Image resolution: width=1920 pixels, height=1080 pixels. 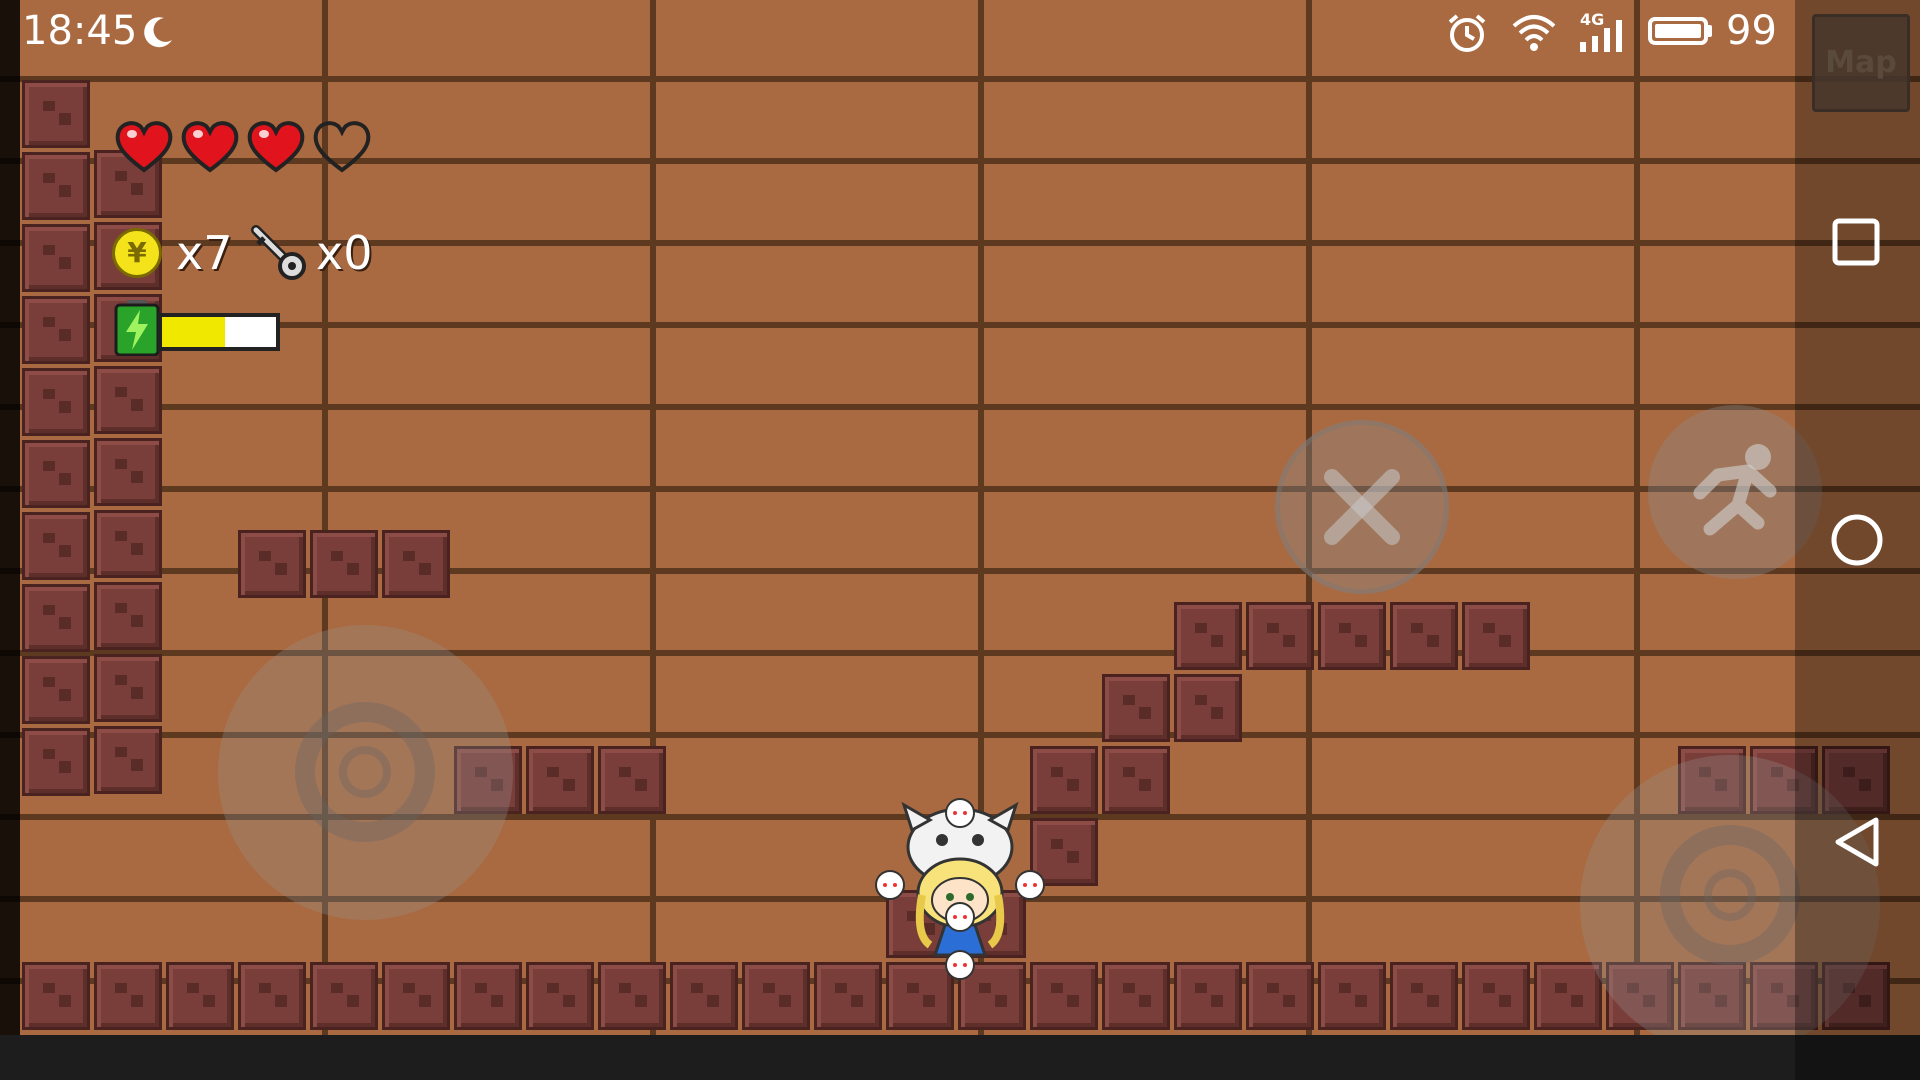 What do you see at coordinates (279, 252) in the screenshot?
I see `key-icon` at bounding box center [279, 252].